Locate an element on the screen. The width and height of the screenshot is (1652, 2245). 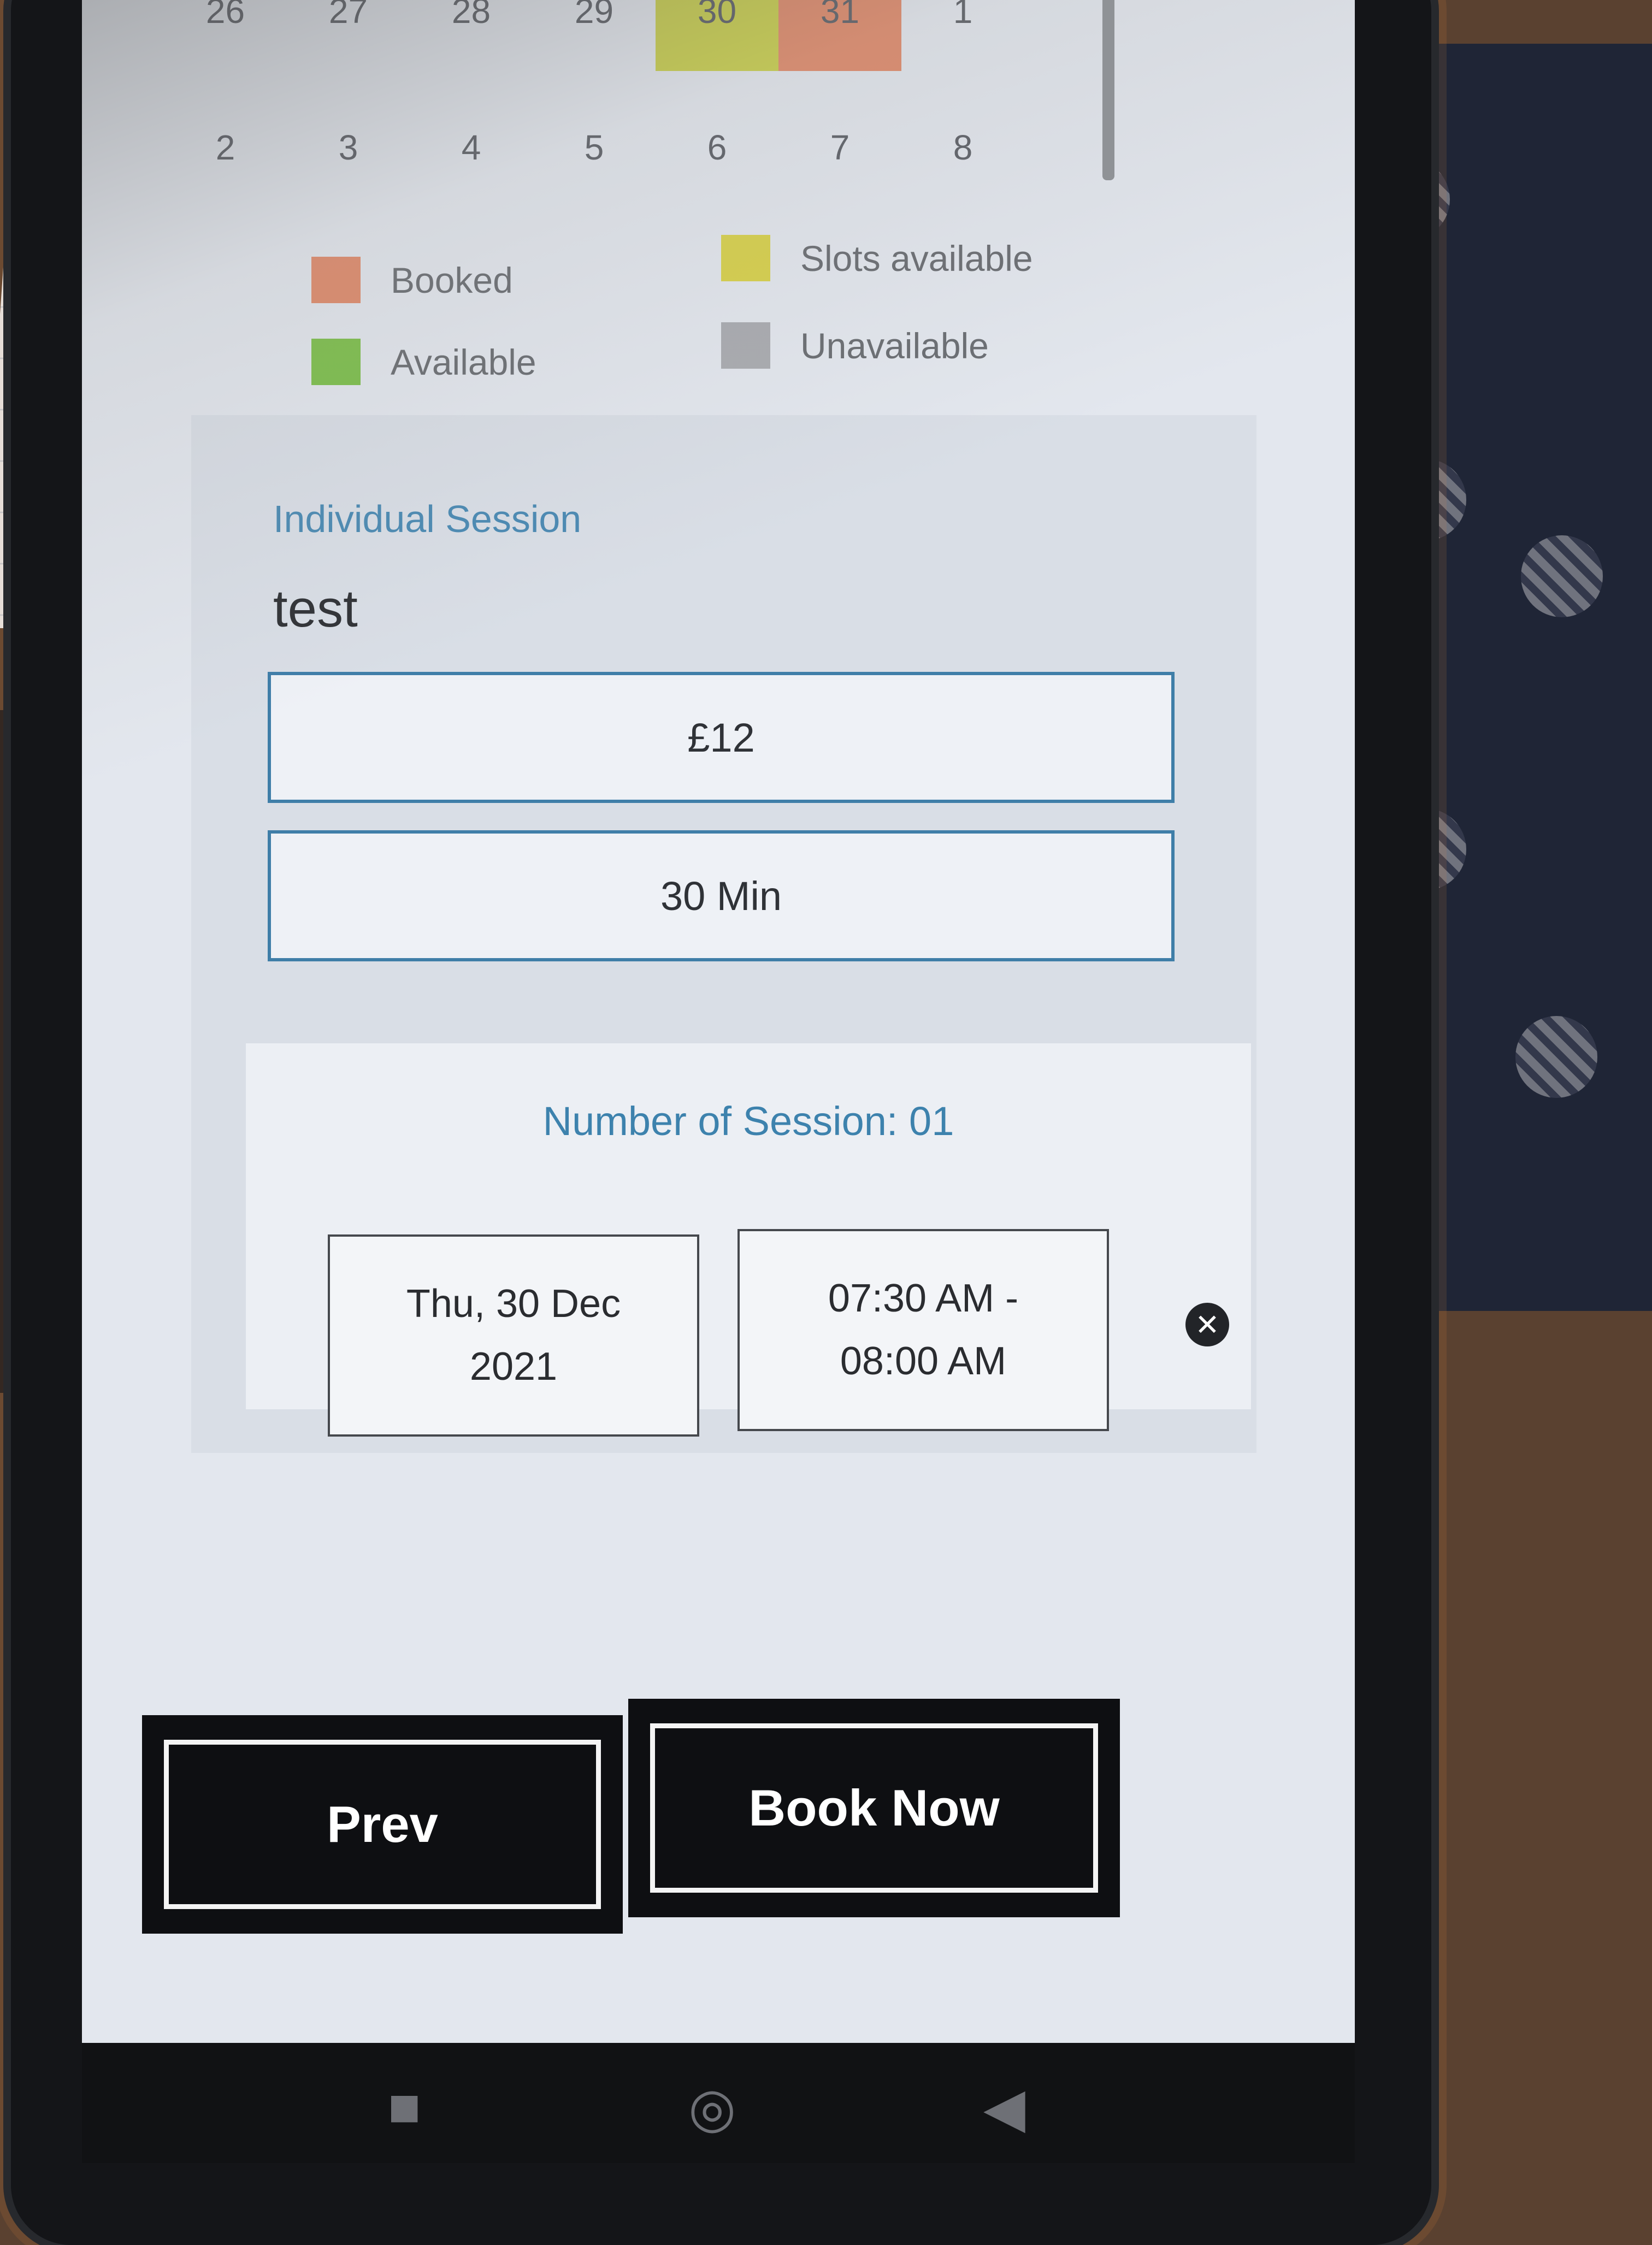
calendar-day: 4 is located at coordinates (471, 147).